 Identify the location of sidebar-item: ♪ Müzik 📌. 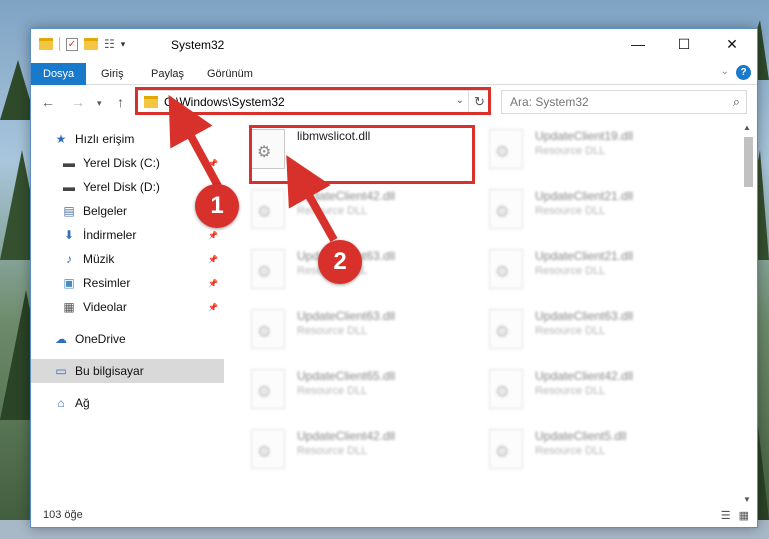
(127, 259).